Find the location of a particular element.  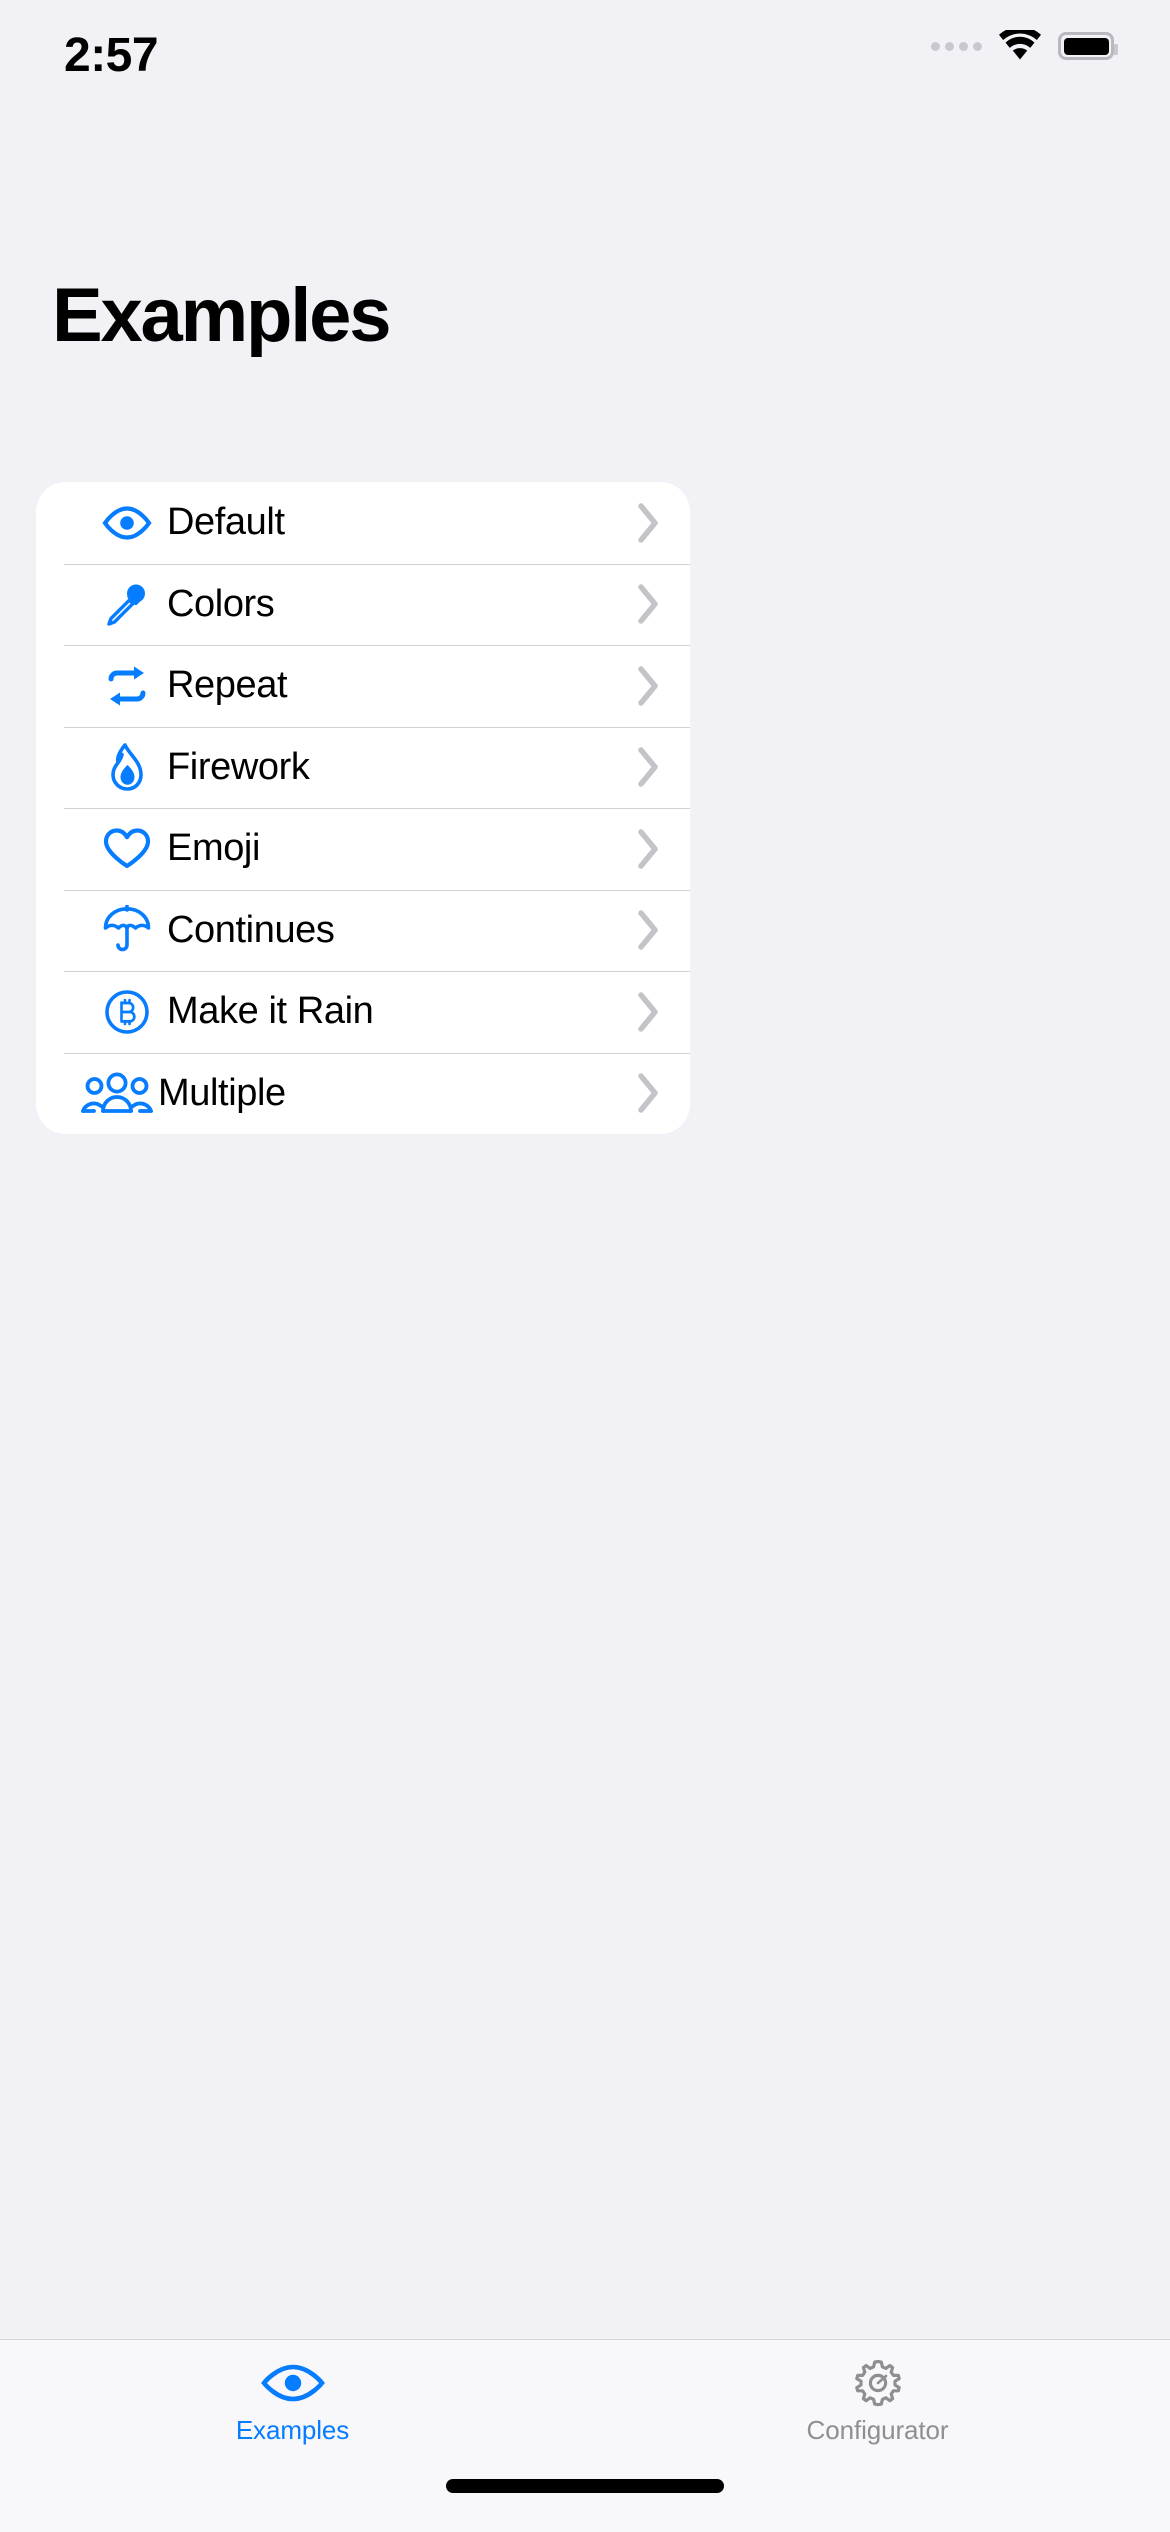

list-item-colors: Colors is located at coordinates (363, 604).